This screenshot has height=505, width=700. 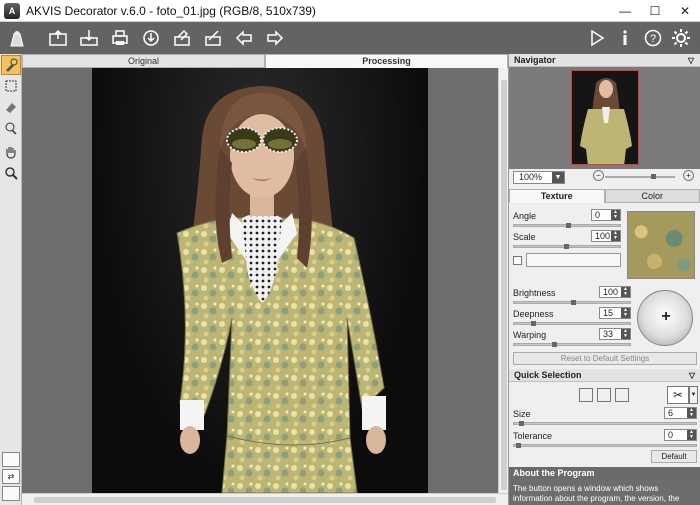 What do you see at coordinates (605, 358) in the screenshot?
I see `reset-default-button: Reset to Default Settings` at bounding box center [605, 358].